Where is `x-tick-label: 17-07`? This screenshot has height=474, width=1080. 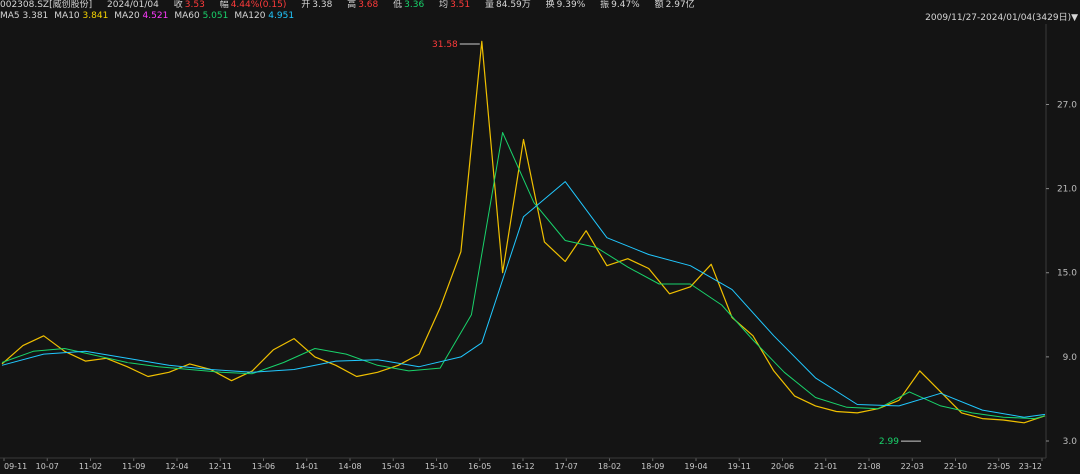
x-tick-label: 17-07 is located at coordinates (566, 466).